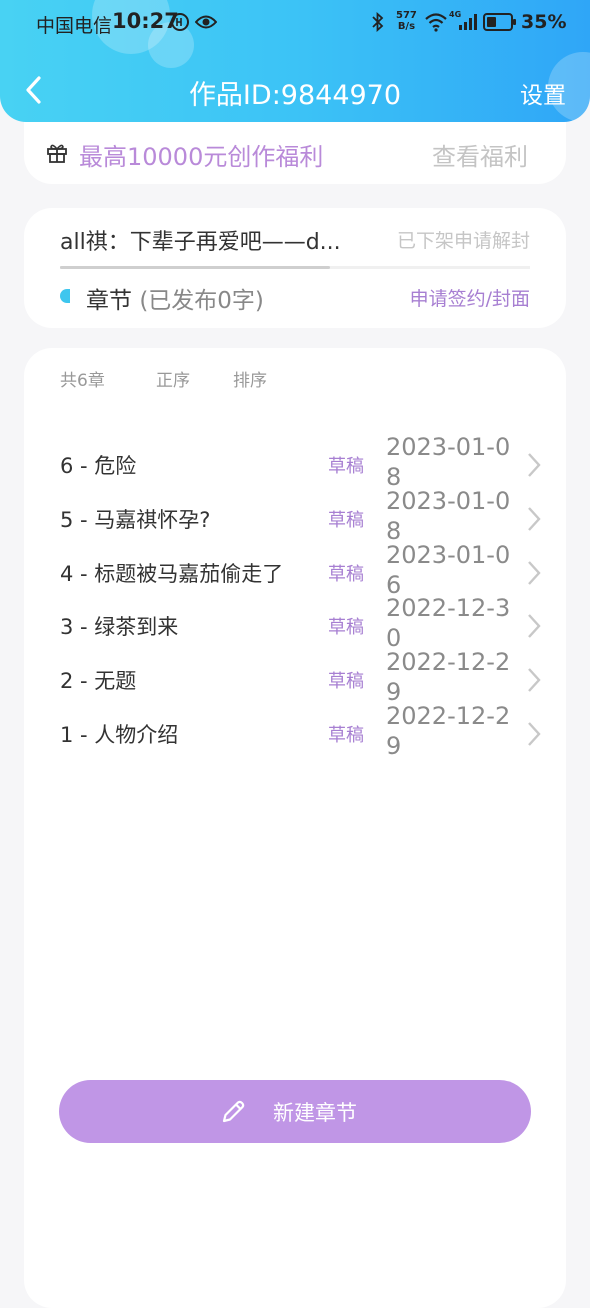 This screenshot has height=1308, width=590. What do you see at coordinates (470, 297) in the screenshot?
I see `apply-contract-cover-link: 申请签约/封面` at bounding box center [470, 297].